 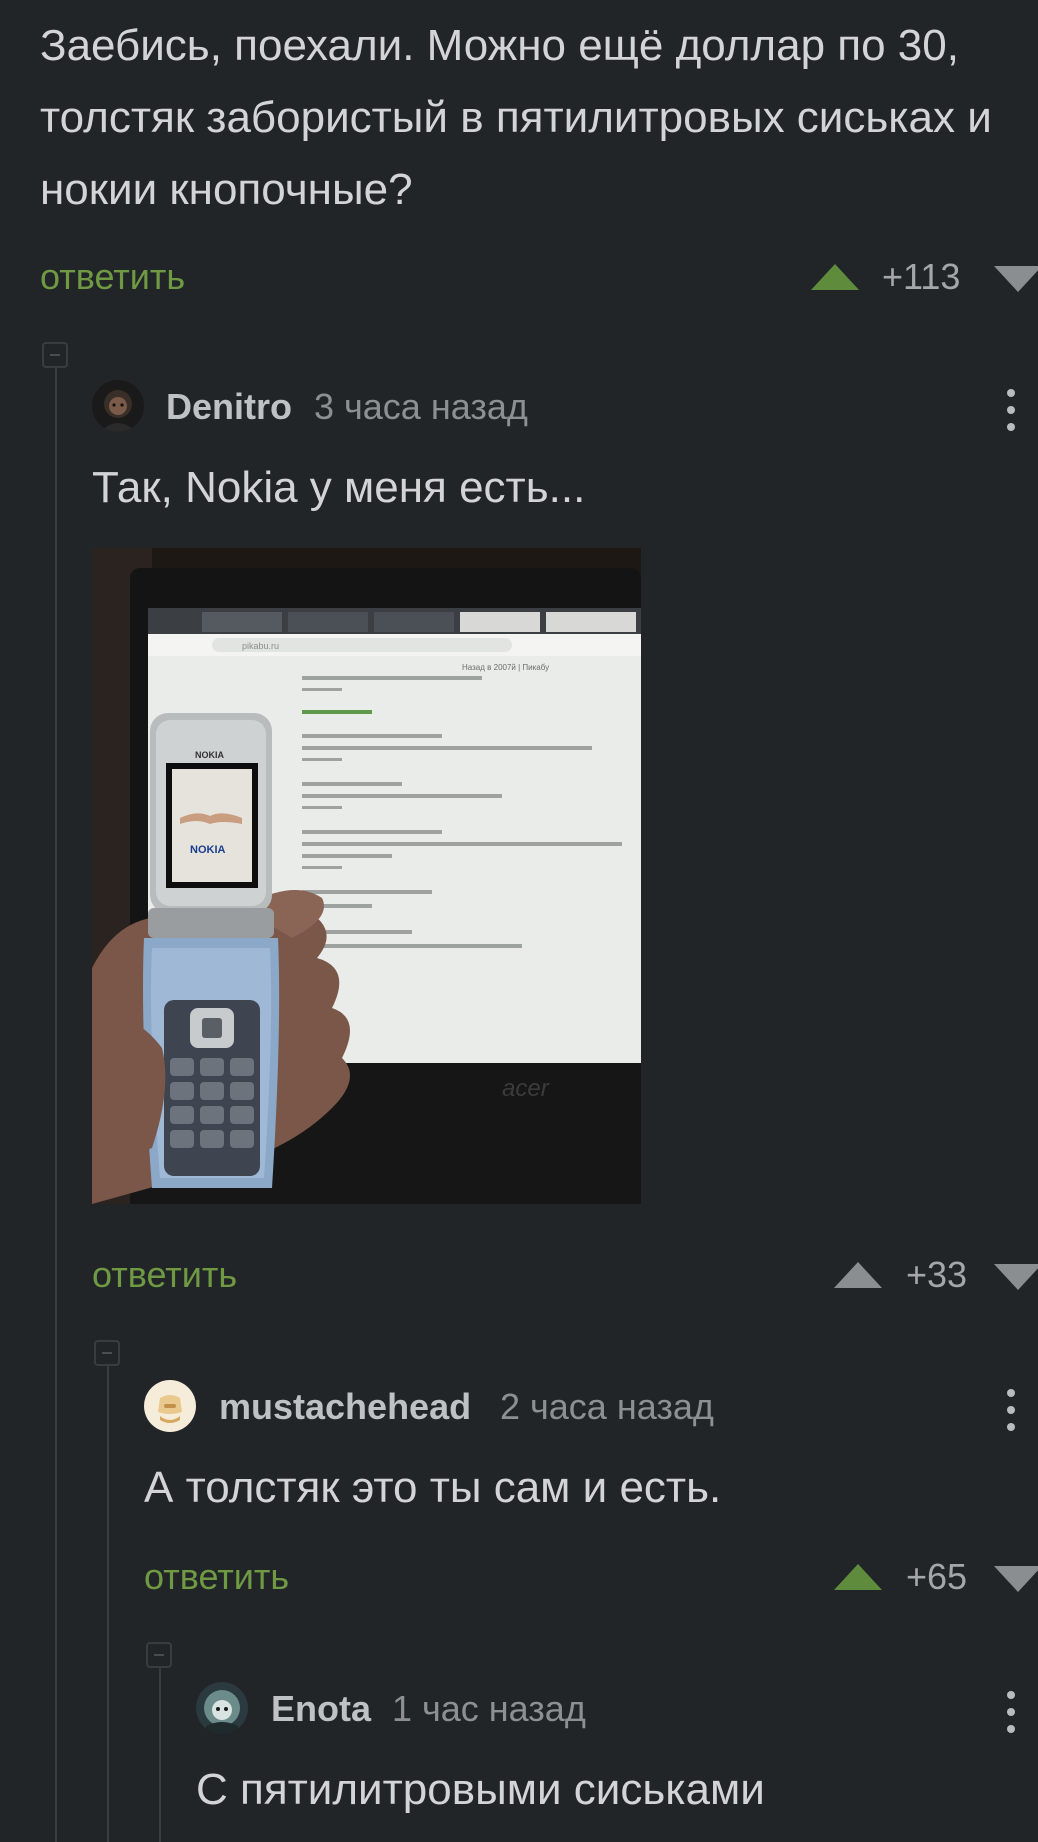 What do you see at coordinates (208, 850) in the screenshot?
I see `phone-screen-brand: NOKIA` at bounding box center [208, 850].